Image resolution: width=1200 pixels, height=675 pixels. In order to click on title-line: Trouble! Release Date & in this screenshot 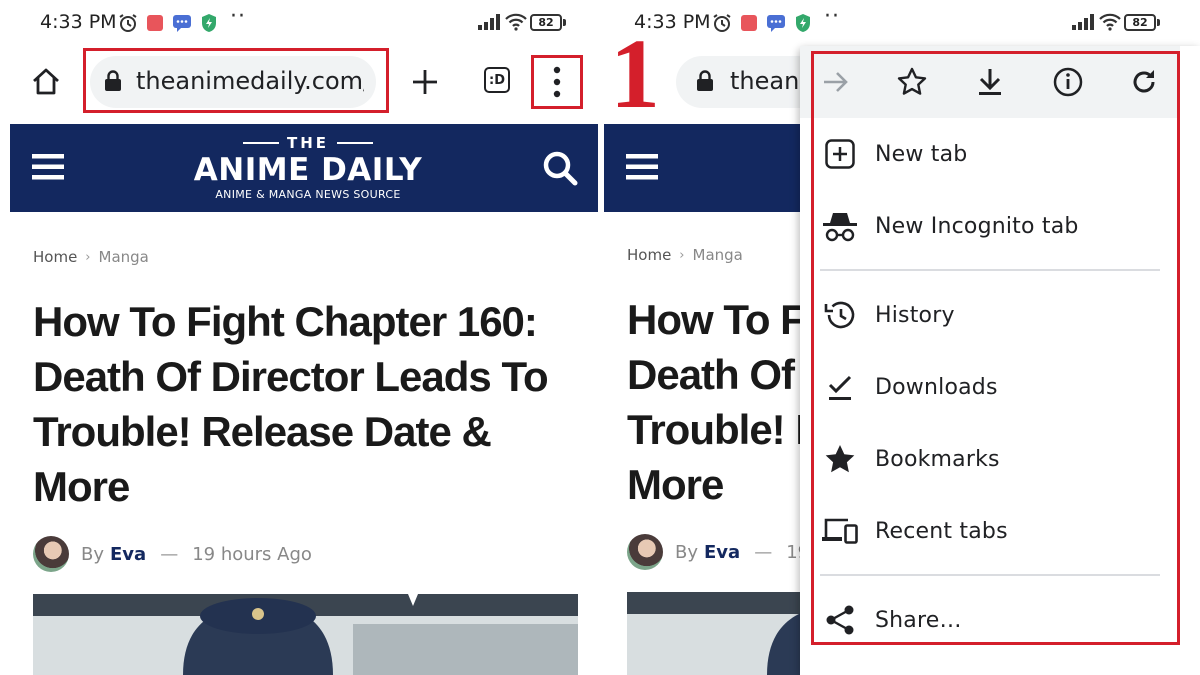, I will do `click(262, 431)`.